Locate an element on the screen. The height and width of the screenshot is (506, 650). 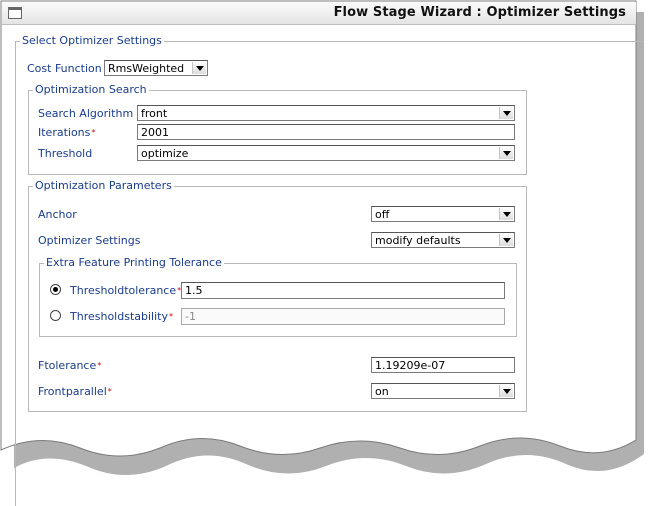
iterations-label-text: Iterations is located at coordinates (64, 132).